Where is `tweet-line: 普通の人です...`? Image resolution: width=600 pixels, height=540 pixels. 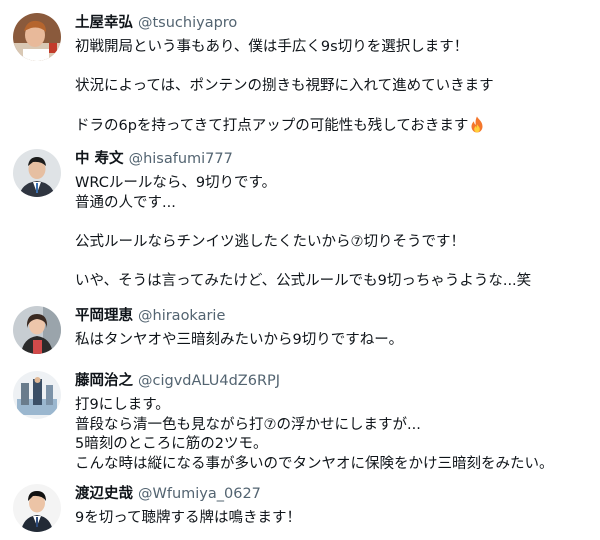 tweet-line: 普通の人です... is located at coordinates (125, 202).